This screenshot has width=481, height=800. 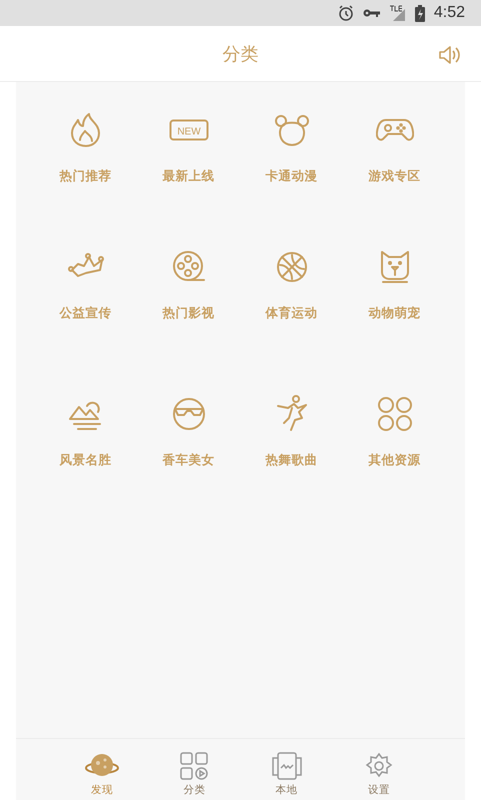 I want to click on category-label: 体育运动, so click(x=292, y=313).